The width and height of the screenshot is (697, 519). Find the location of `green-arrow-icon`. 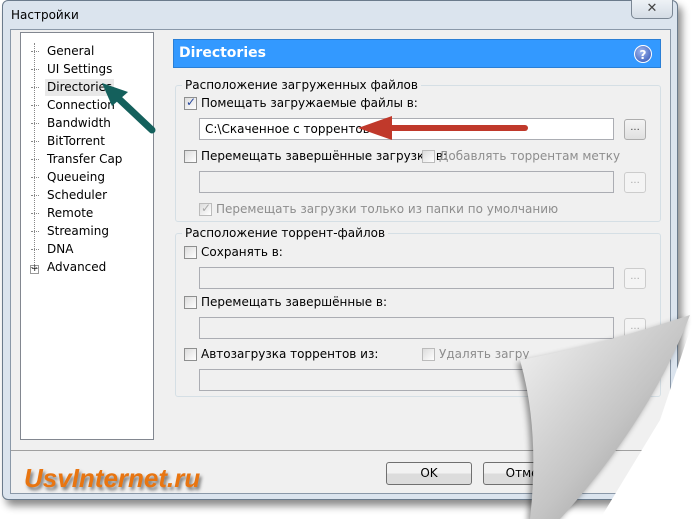

green-arrow-icon is located at coordinates (129, 108).